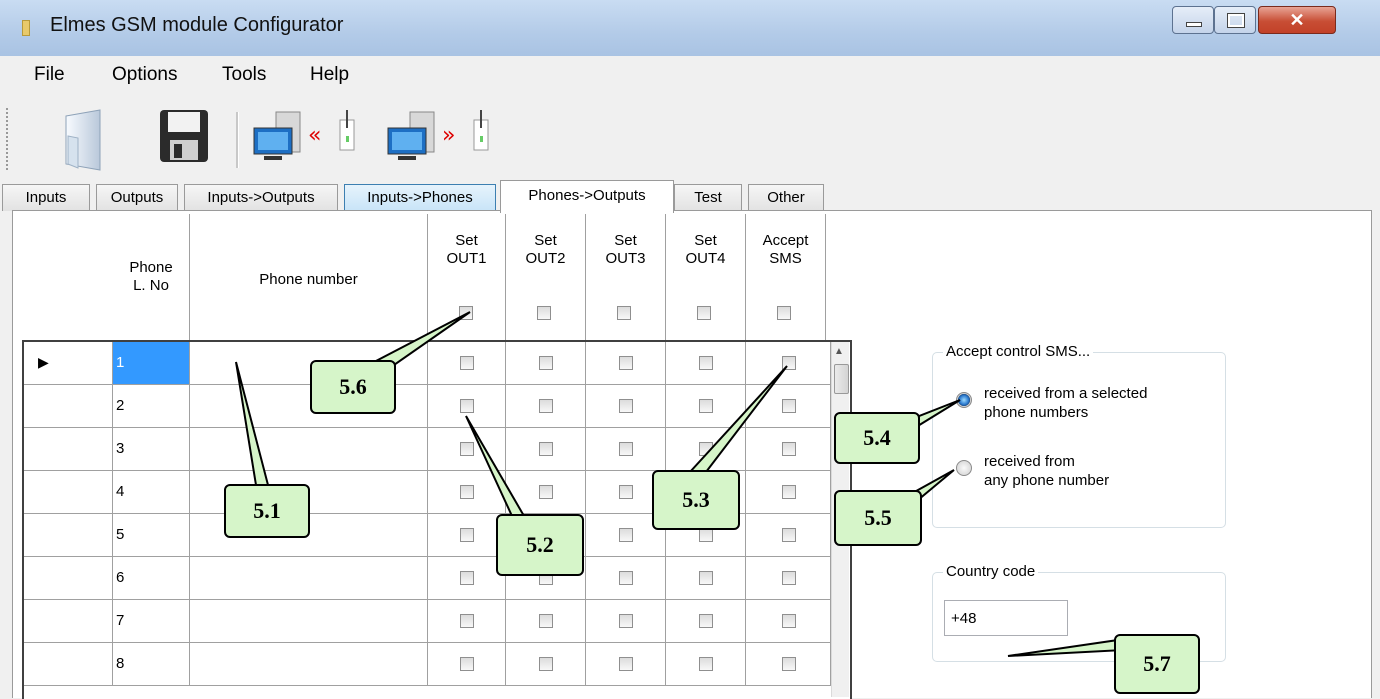 The image size is (1380, 699). What do you see at coordinates (877, 438) in the screenshot?
I see `callout-5-4: 5.4` at bounding box center [877, 438].